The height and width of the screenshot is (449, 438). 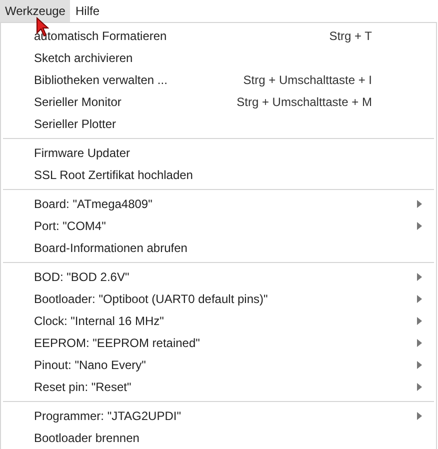 I want to click on menu-item: Board: "ATmega4809", so click(x=218, y=204).